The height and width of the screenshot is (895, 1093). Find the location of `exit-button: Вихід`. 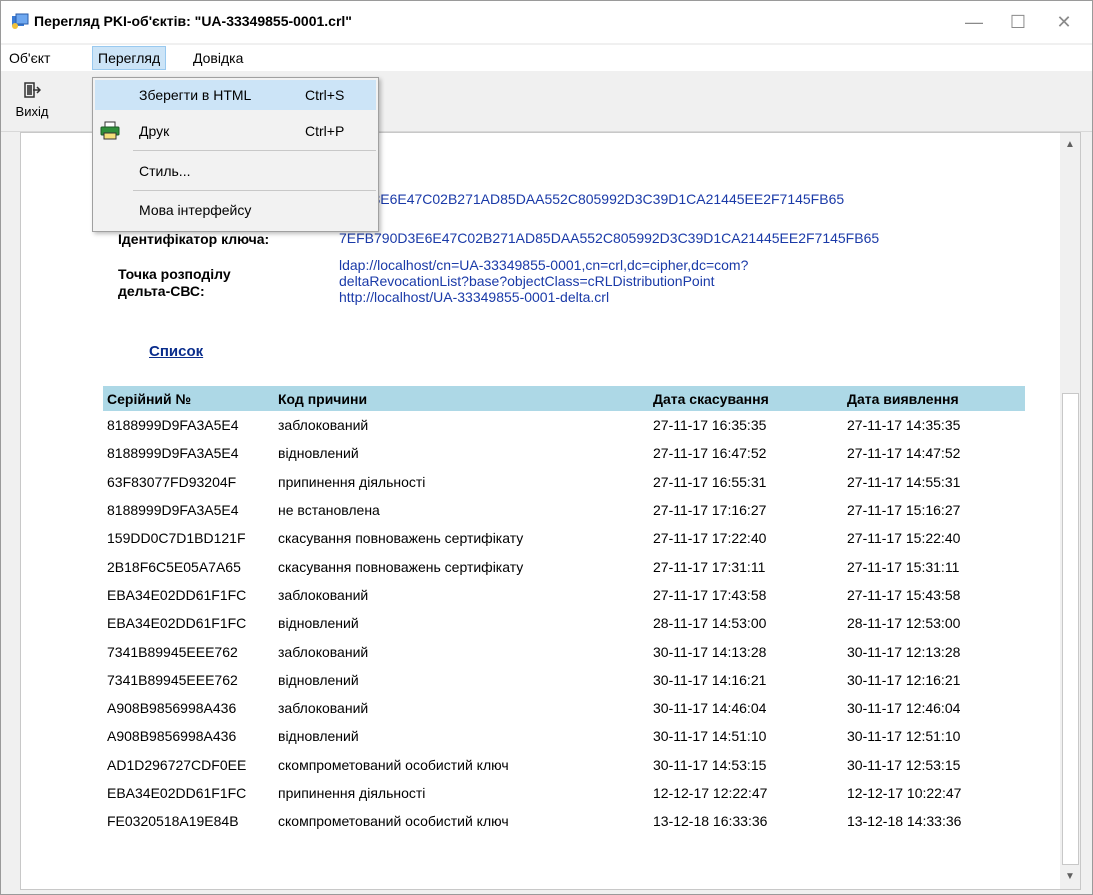

exit-button: Вихід is located at coordinates (32, 104).